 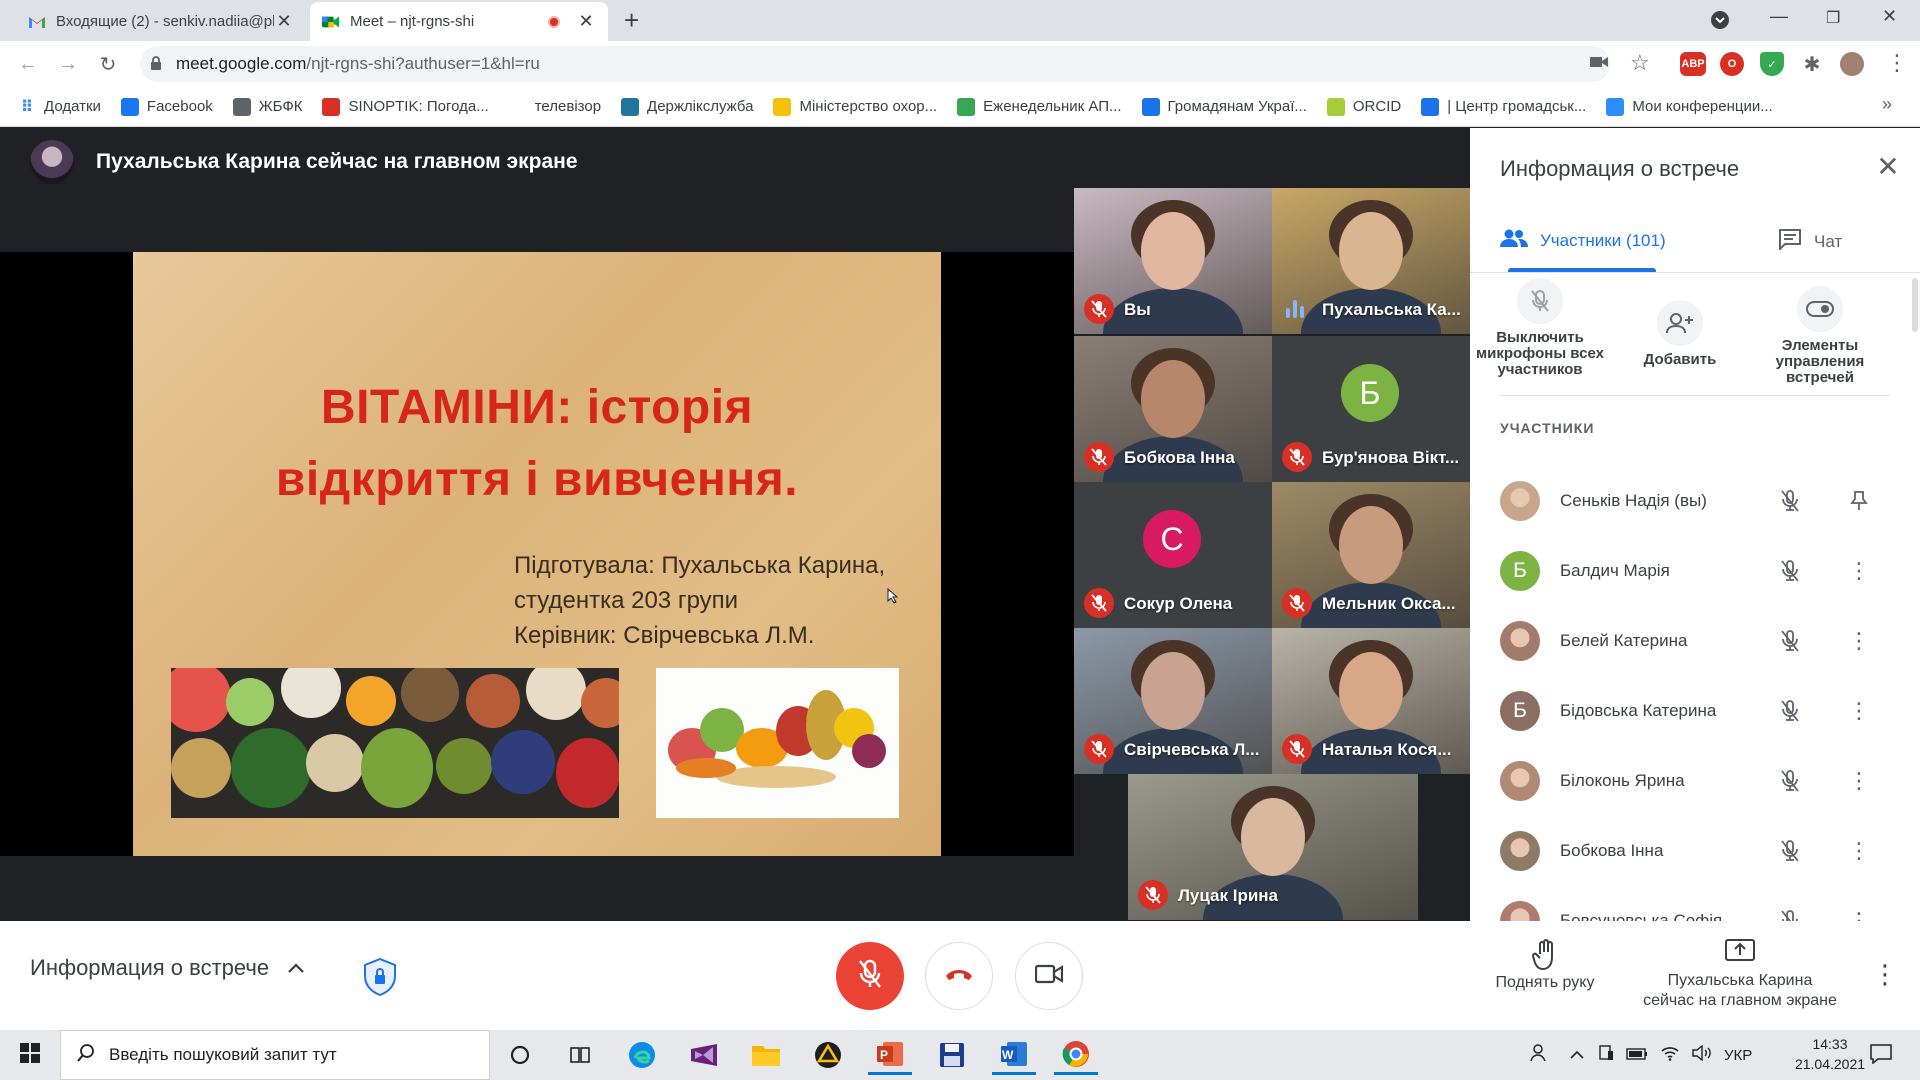 What do you see at coordinates (704, 1055) in the screenshot?
I see `visual-studio-icon` at bounding box center [704, 1055].